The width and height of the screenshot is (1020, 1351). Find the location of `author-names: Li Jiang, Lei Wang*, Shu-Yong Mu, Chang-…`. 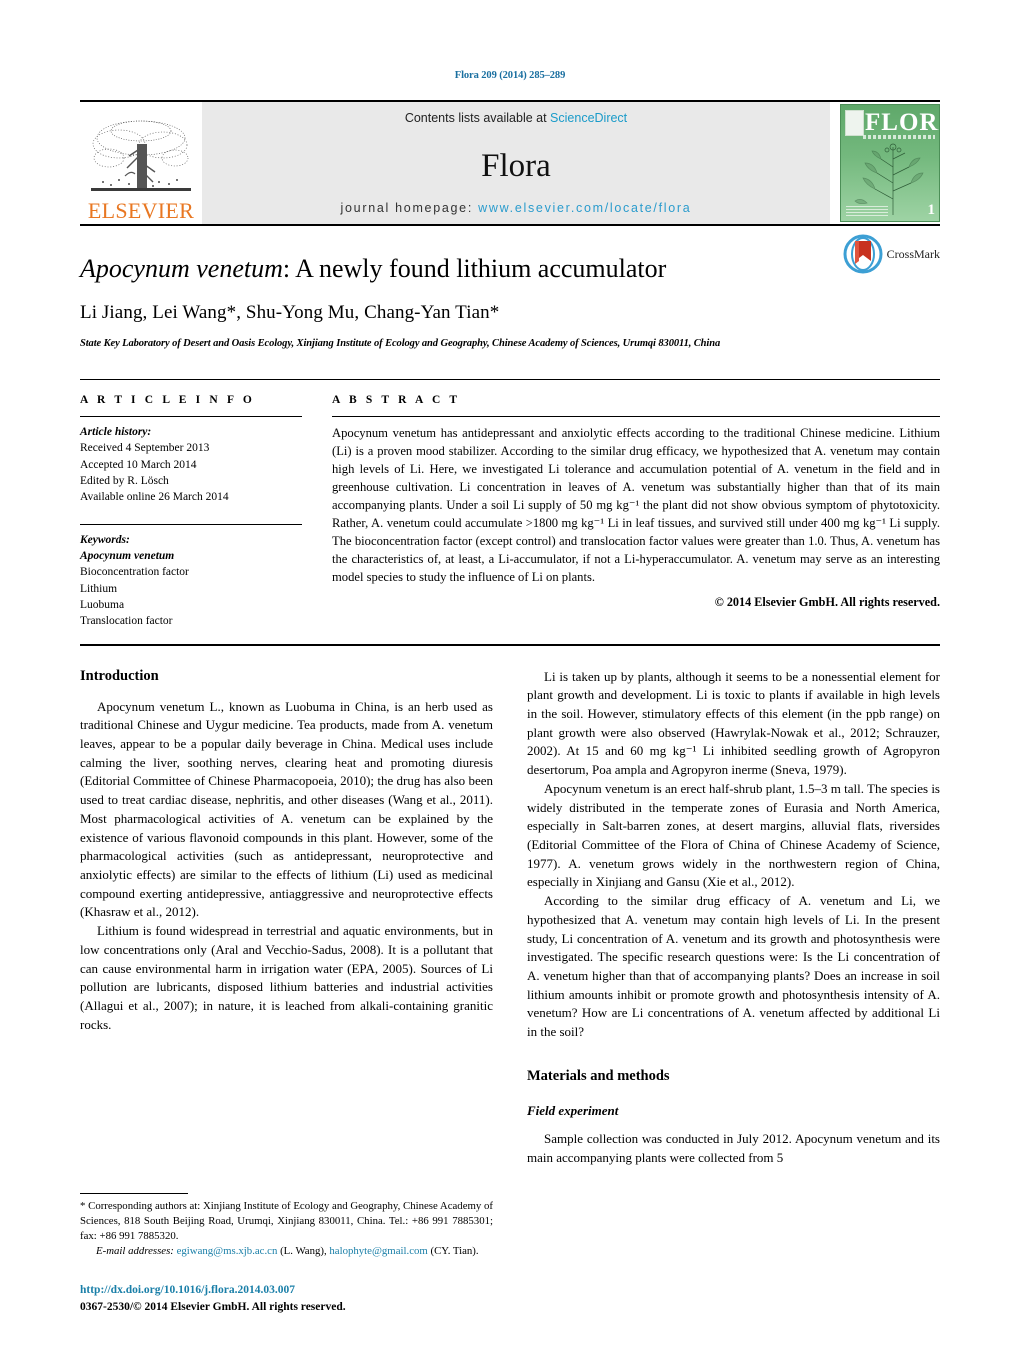

author-names: Li Jiang, Lei Wang*, Shu-Yong Mu, Chang-… is located at coordinates (290, 312).